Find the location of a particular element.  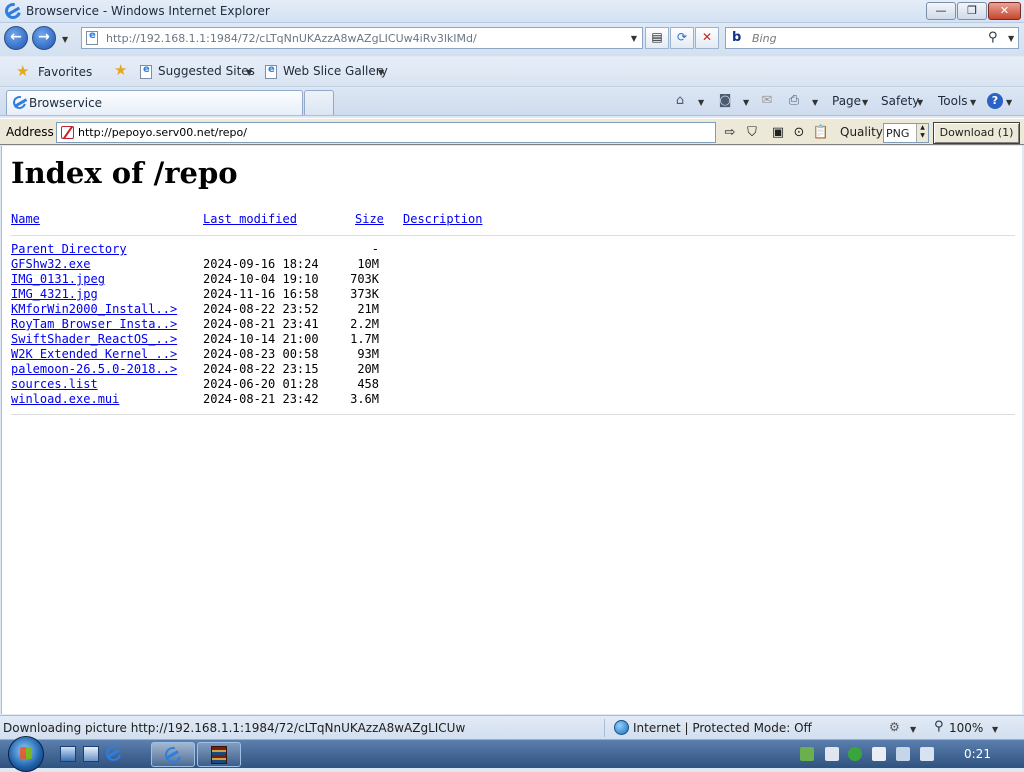

quality-label: Quality is located at coordinates (861, 132).